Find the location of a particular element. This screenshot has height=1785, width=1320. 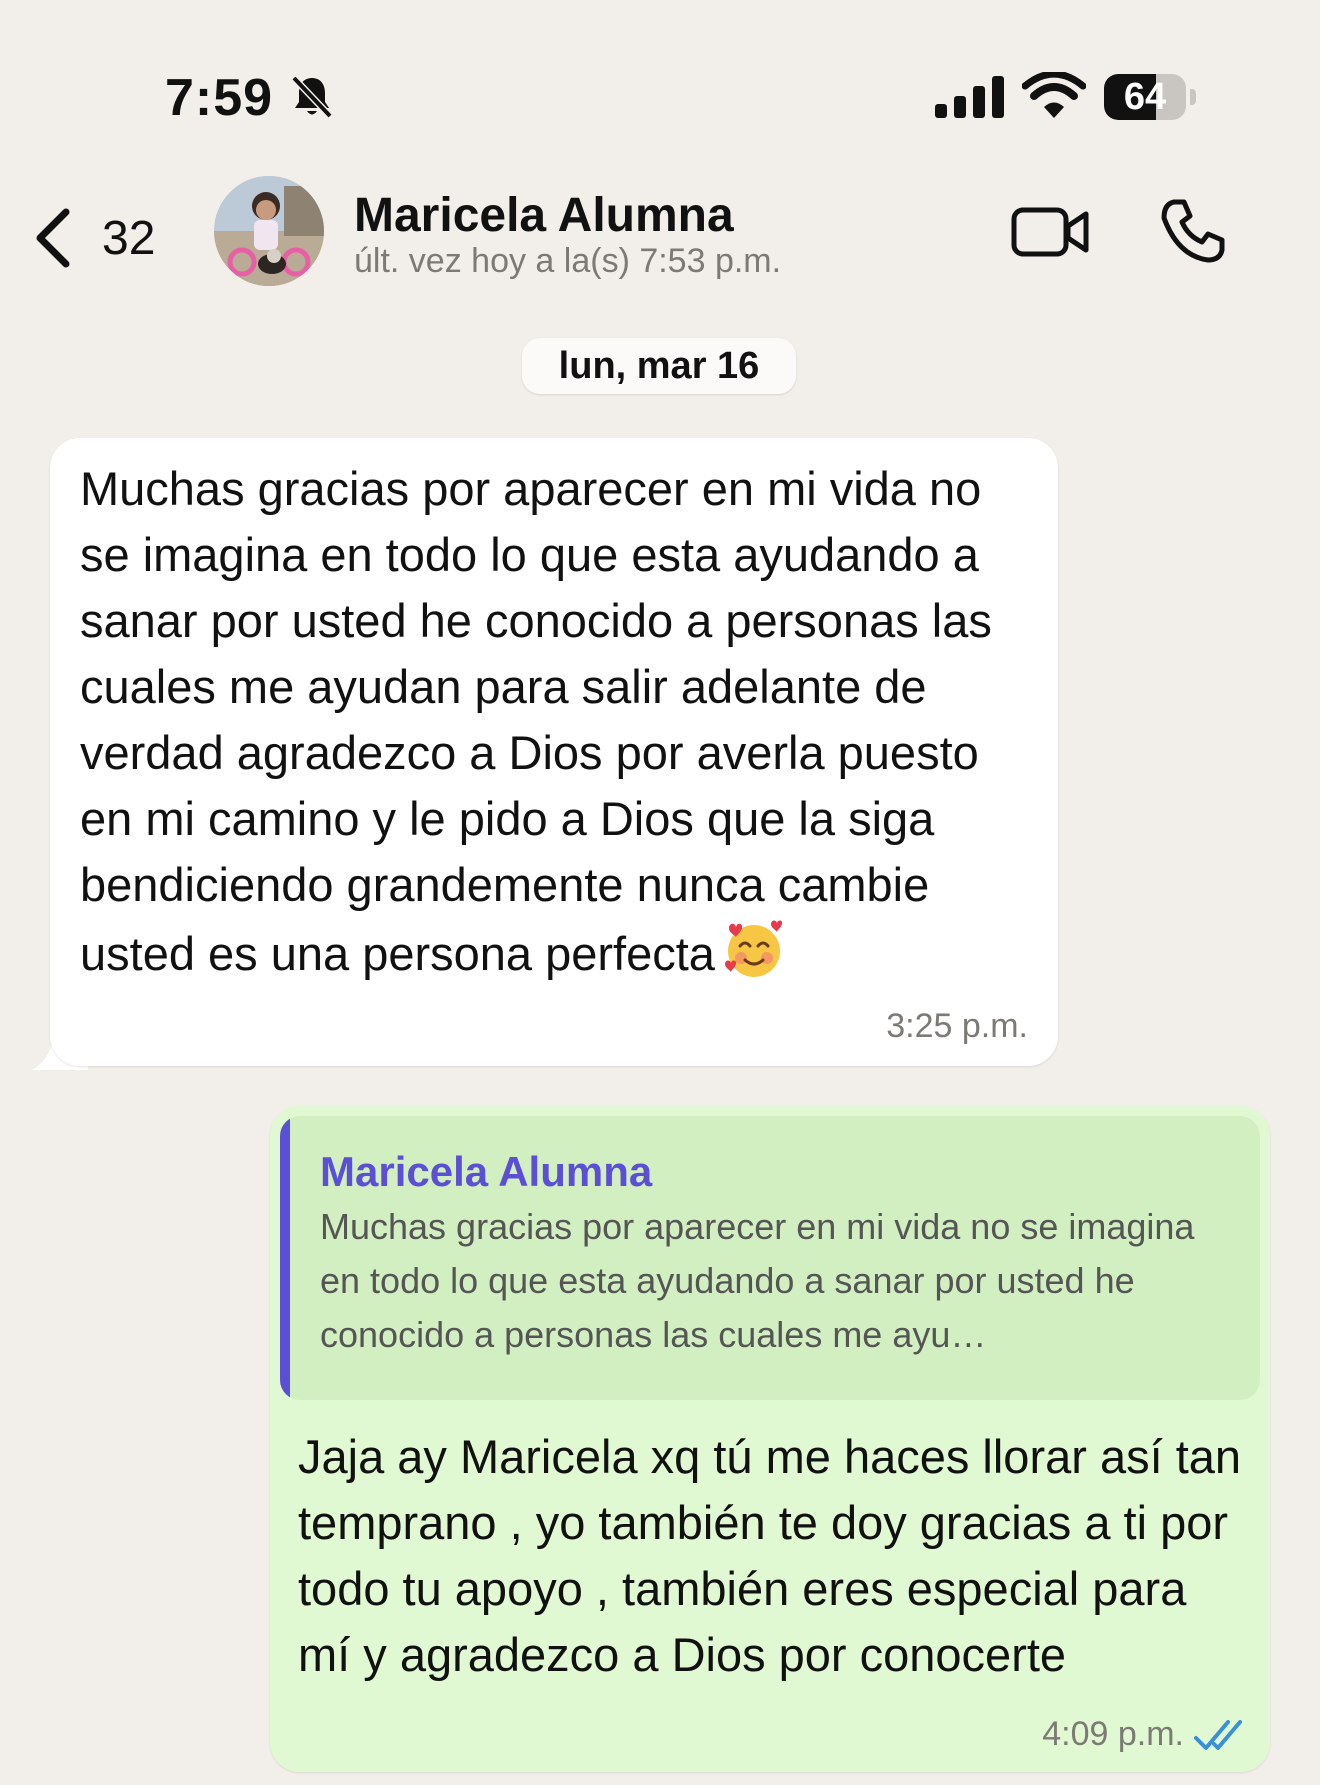

battery-icon: 64 is located at coordinates (1150, 97).